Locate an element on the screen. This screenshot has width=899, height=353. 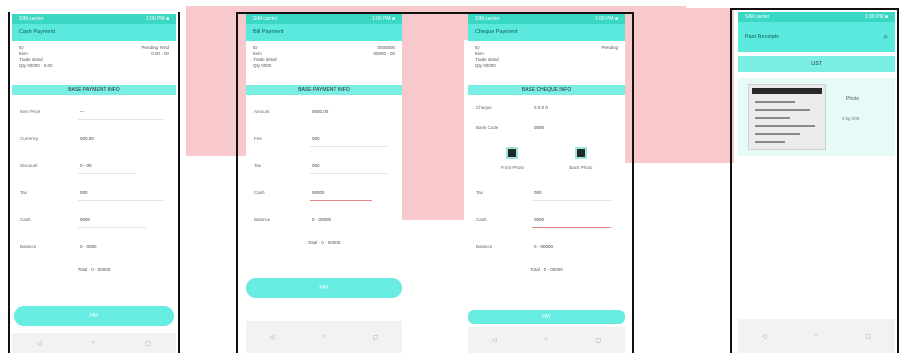
total-text: Total · 0 · 00000 is located at coordinates (94, 269).